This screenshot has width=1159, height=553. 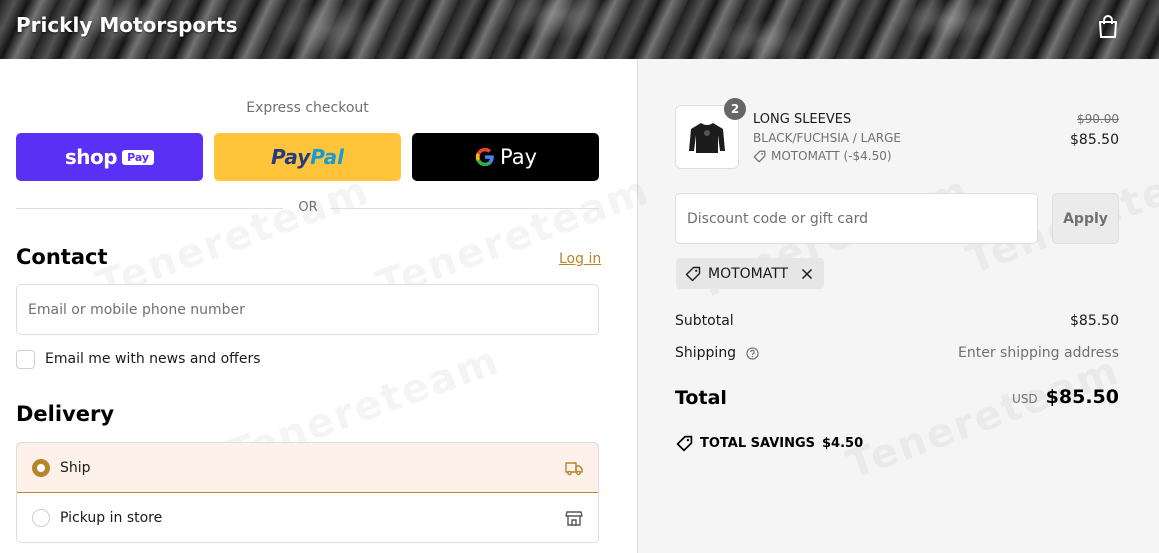 I want to click on truck-icon, so click(x=574, y=468).